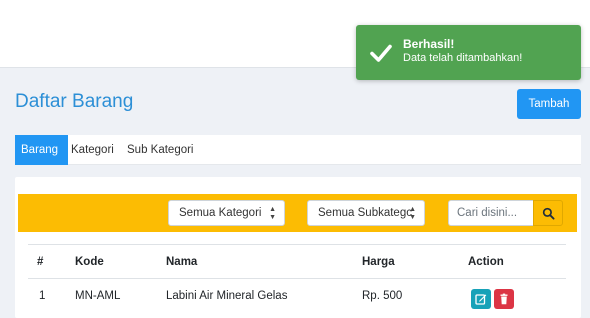 The width and height of the screenshot is (590, 318). I want to click on tab-sub-kategori: Sub Kategori, so click(160, 150).